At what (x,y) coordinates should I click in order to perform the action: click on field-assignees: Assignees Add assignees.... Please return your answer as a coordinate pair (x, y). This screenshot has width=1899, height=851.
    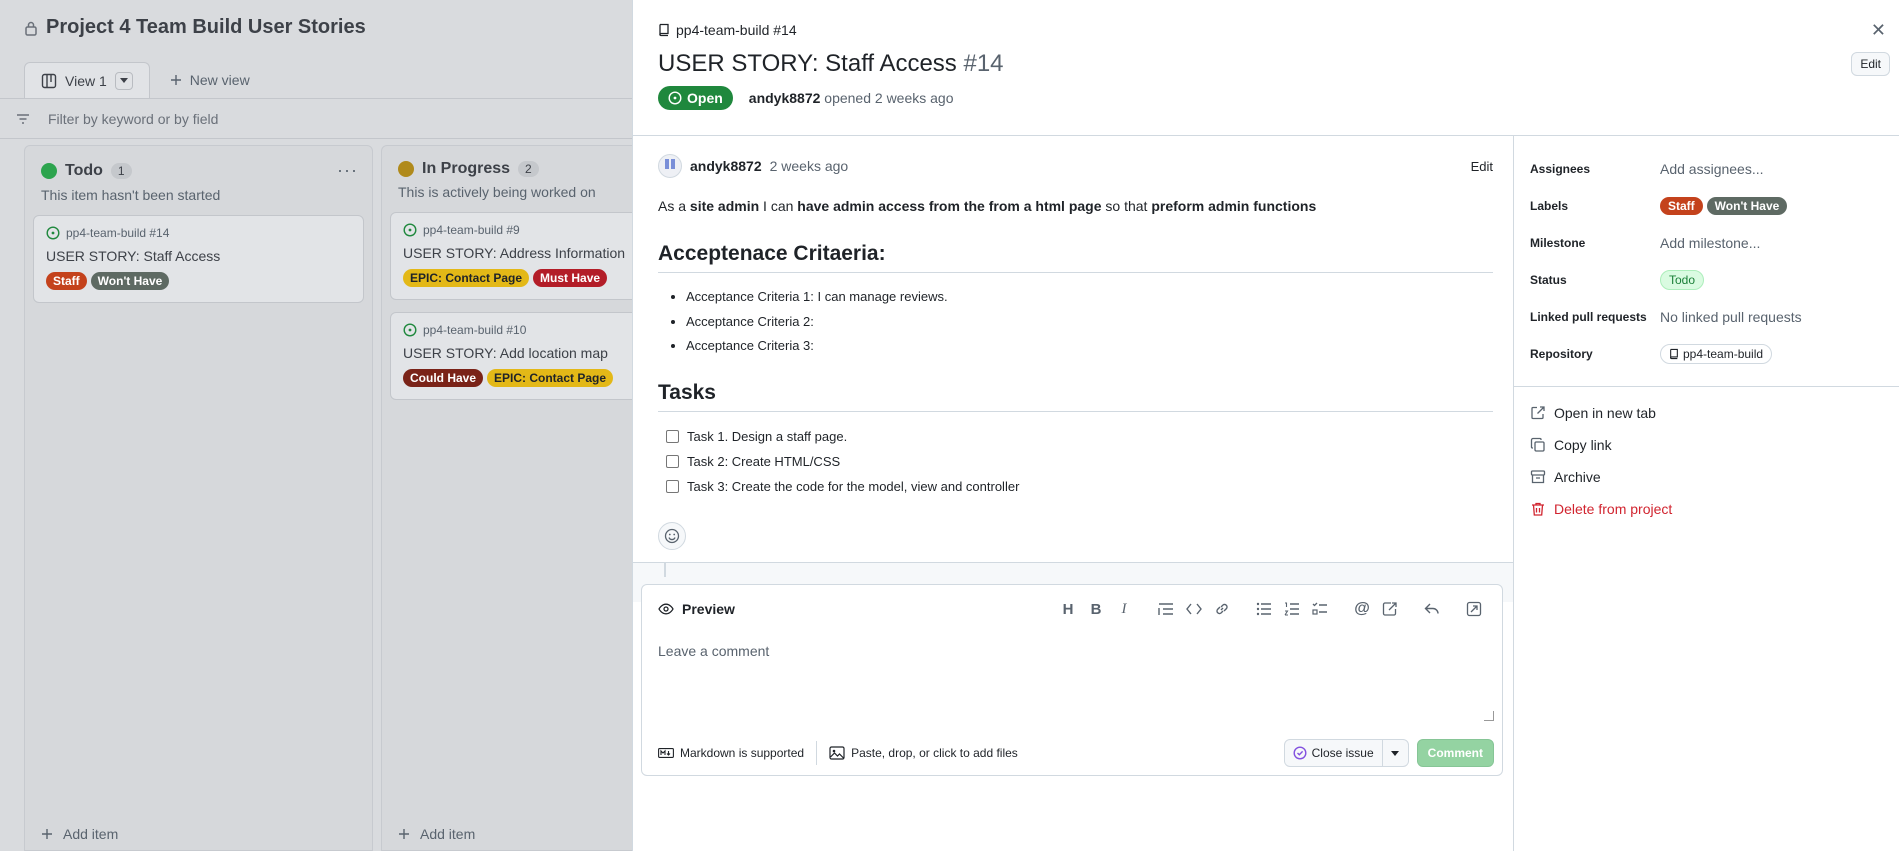
    Looking at the image, I should click on (1714, 168).